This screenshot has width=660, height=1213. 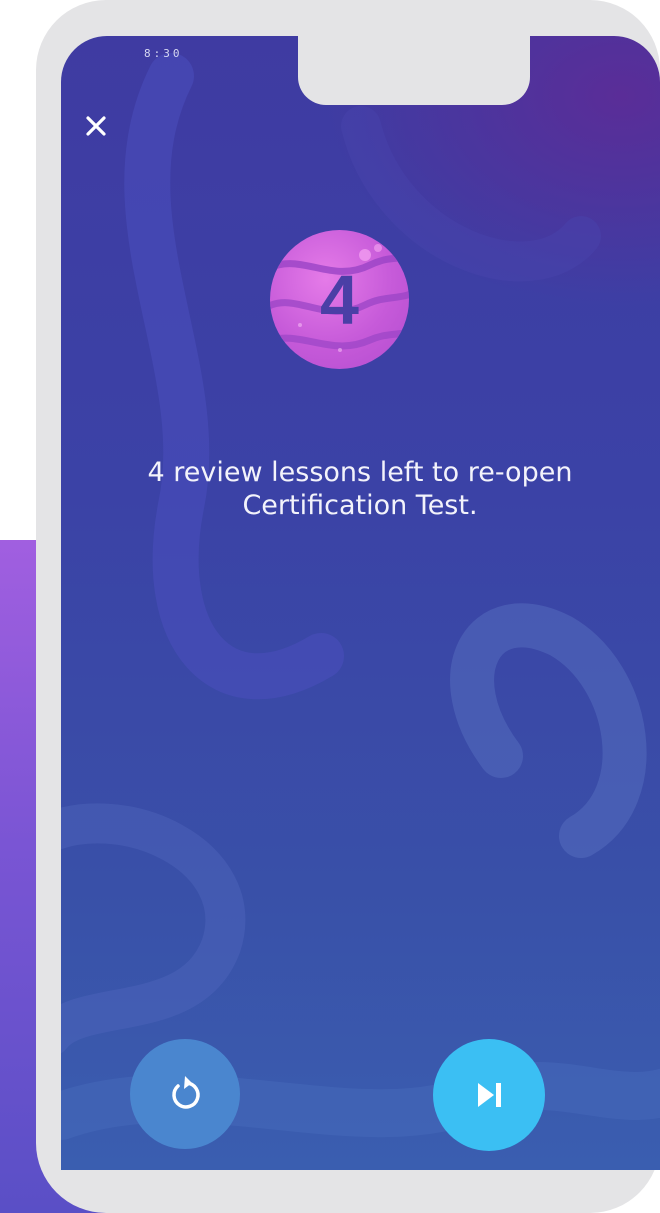 I want to click on status-bar-time: 8:30, so click(x=163, y=53).